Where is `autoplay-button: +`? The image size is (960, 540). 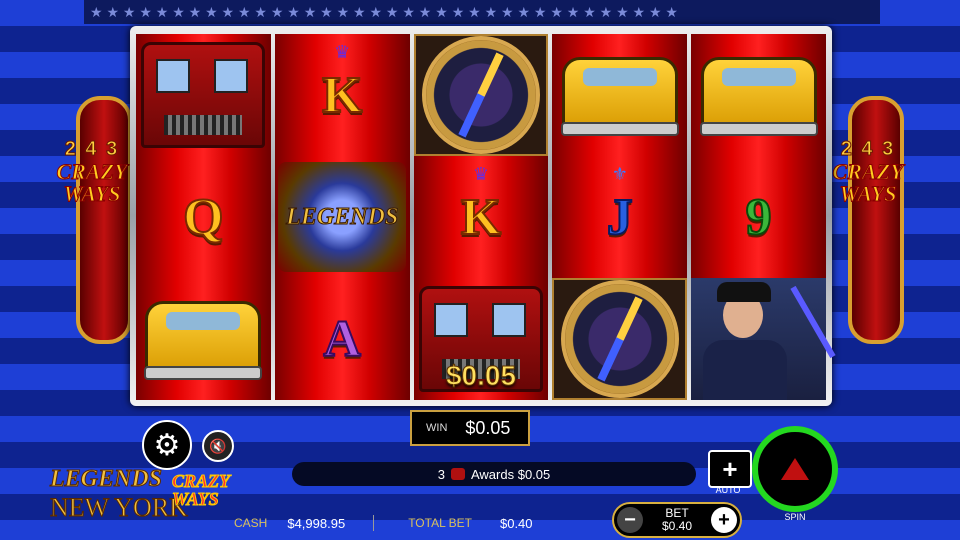
autoplay-button: + is located at coordinates (730, 469).